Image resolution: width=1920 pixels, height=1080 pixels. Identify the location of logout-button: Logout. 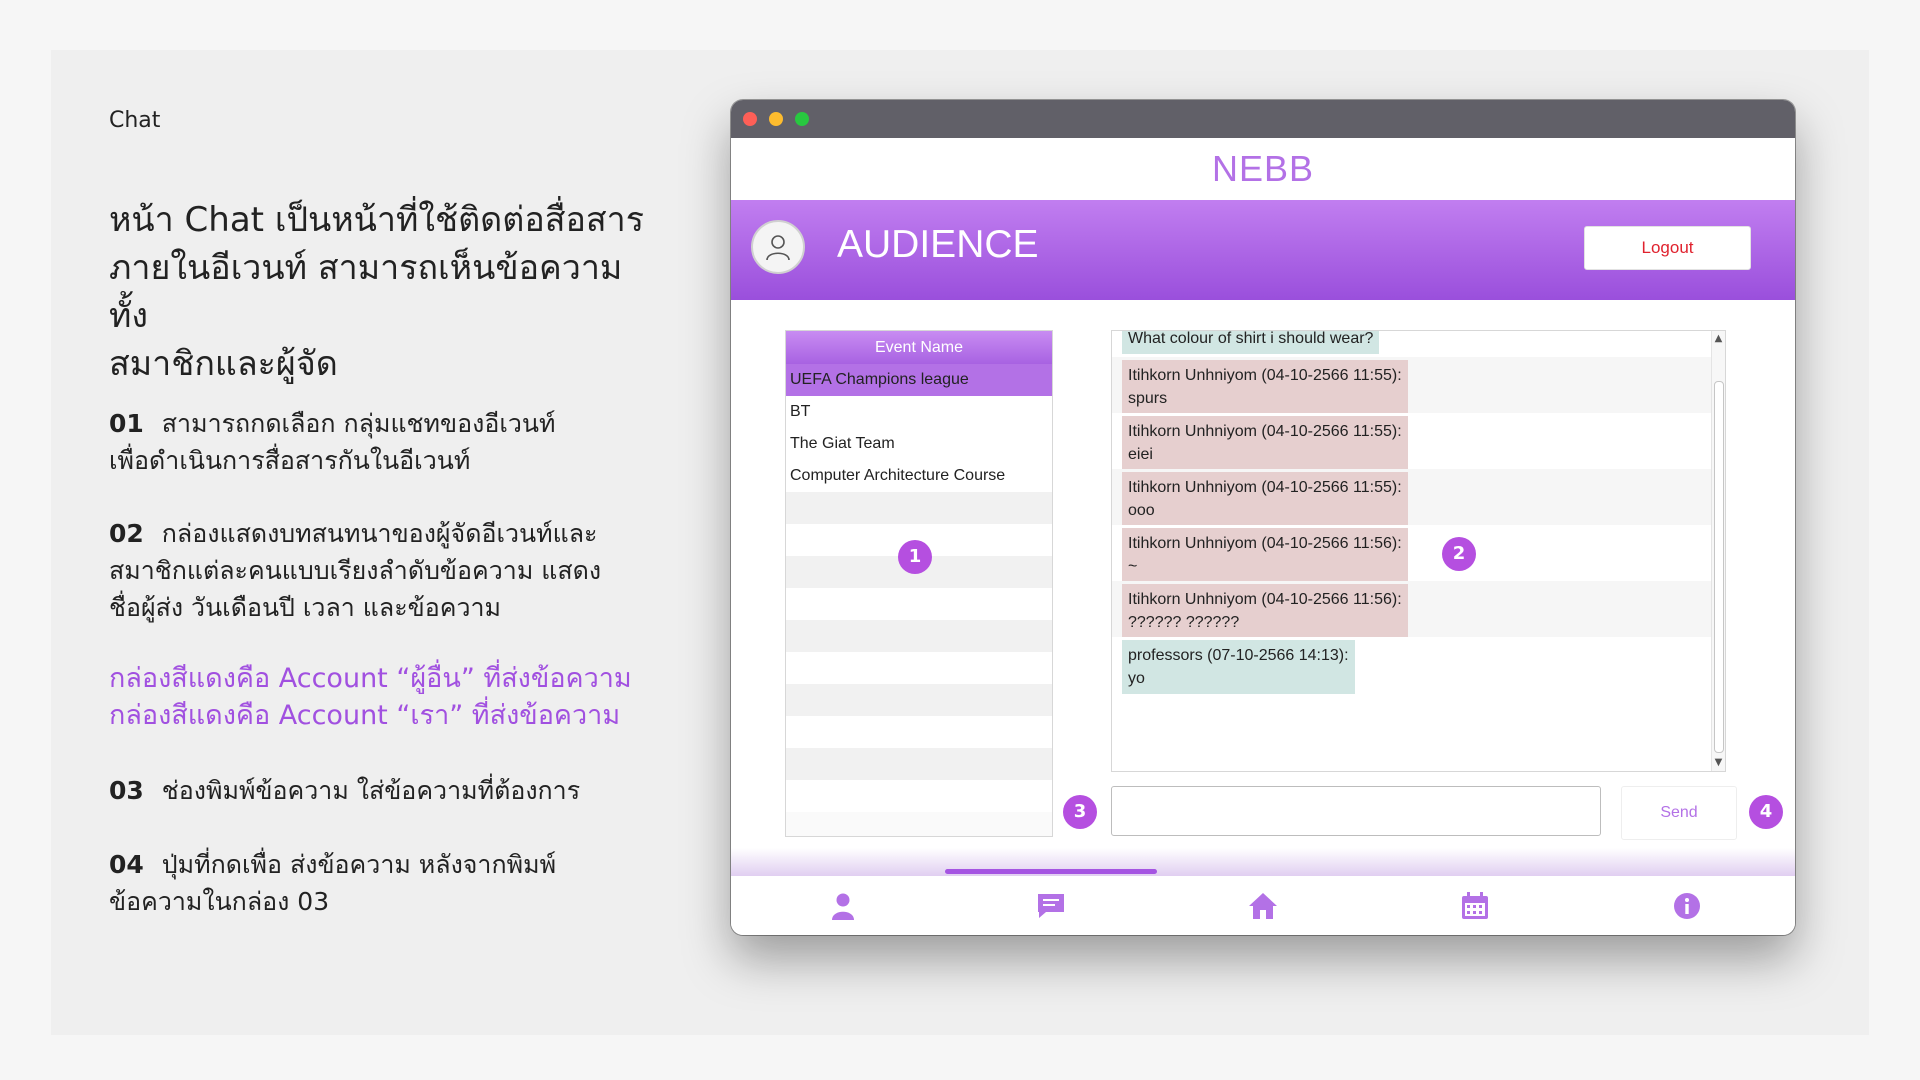
(1667, 248).